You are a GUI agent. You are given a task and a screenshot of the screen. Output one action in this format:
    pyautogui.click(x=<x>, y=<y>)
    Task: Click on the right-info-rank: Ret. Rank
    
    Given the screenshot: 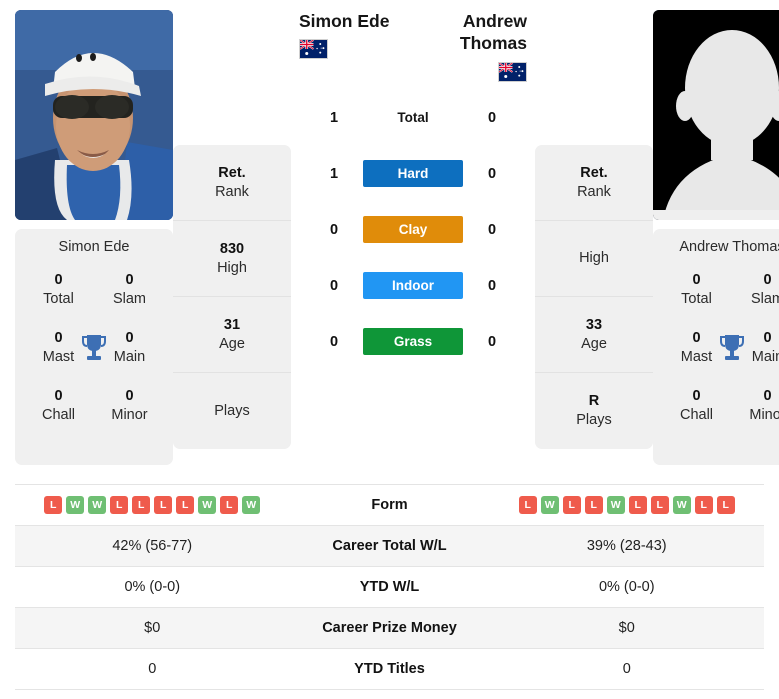 What is the action you would take?
    pyautogui.click(x=594, y=183)
    